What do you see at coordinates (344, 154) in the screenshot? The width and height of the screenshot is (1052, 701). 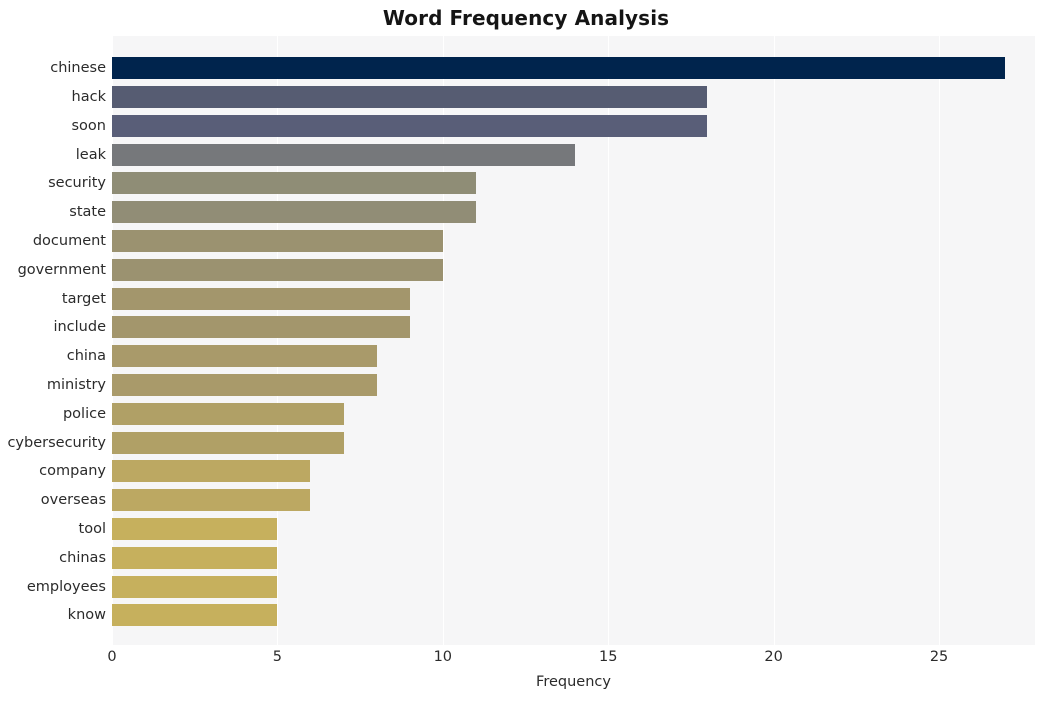 I see `bar-leak` at bounding box center [344, 154].